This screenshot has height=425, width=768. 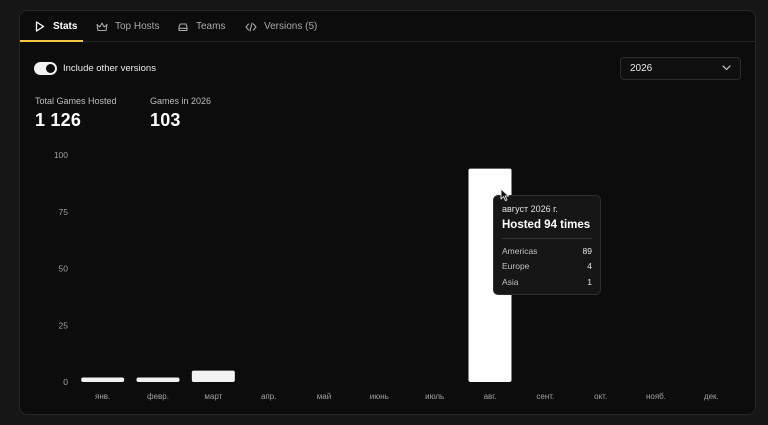 What do you see at coordinates (600, 396) in the screenshot?
I see `x-tick-label: окт.` at bounding box center [600, 396].